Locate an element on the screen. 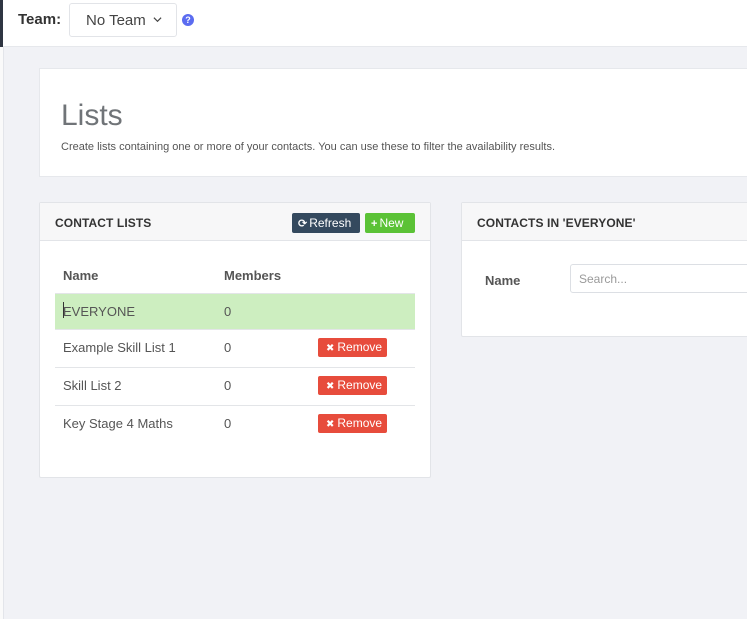 This screenshot has height=619, width=747. refresh-icon: ⟳ is located at coordinates (303, 224).